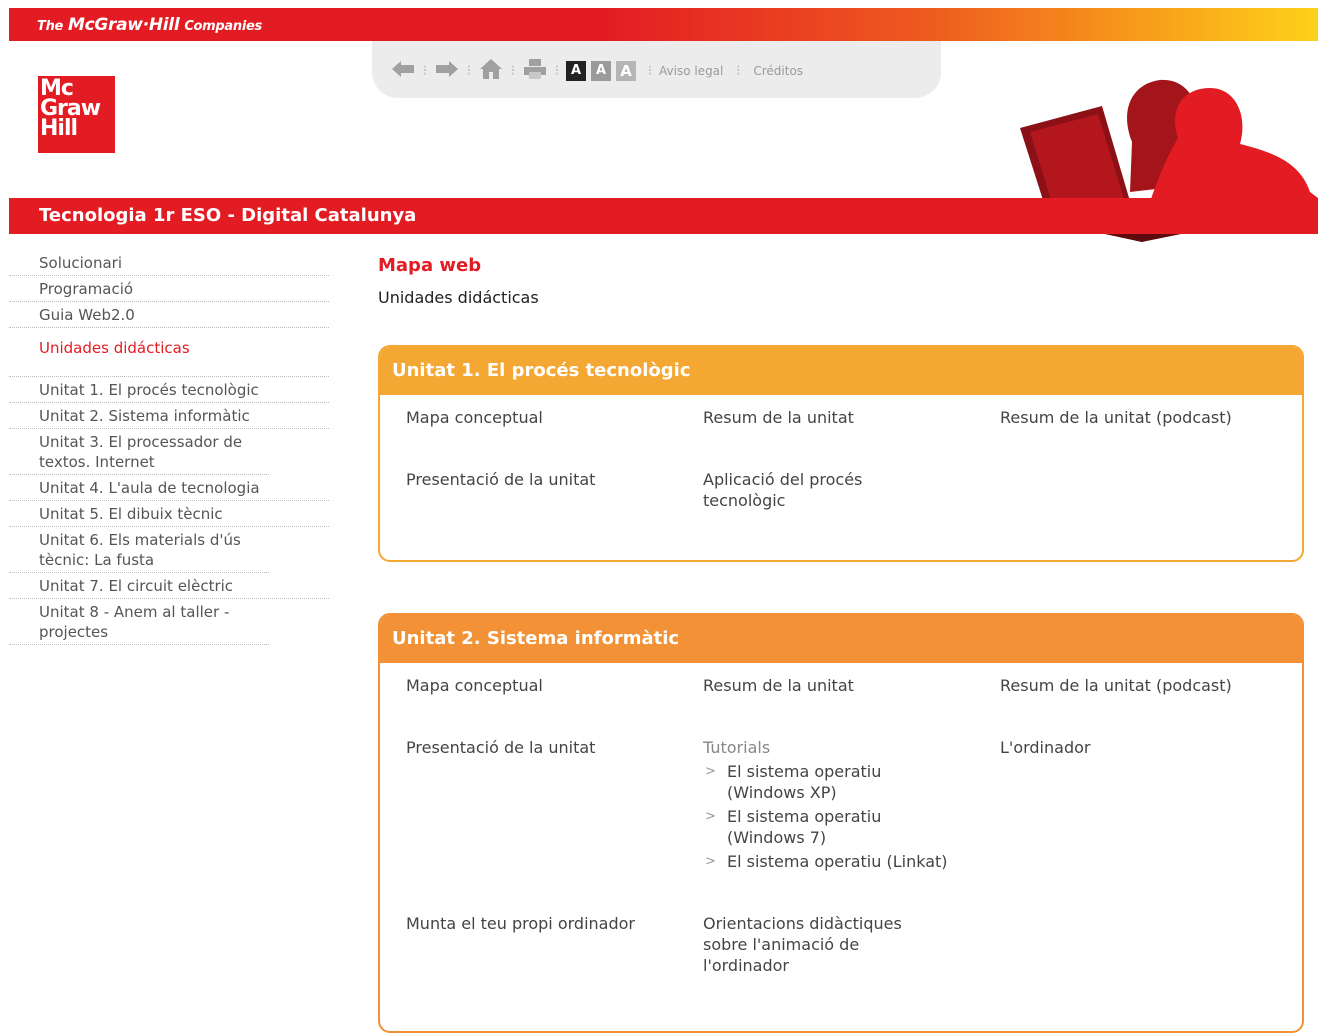  What do you see at coordinates (169, 263) in the screenshot?
I see `sidebar-item-solucionari: Solucionari` at bounding box center [169, 263].